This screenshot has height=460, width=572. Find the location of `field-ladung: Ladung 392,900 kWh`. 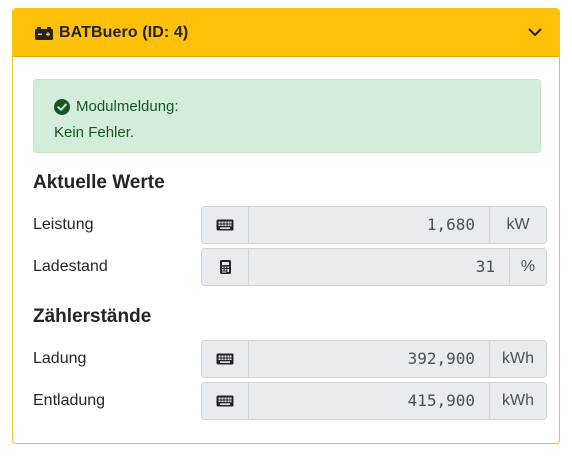

field-ladung: Ladung 392,900 kWh is located at coordinates (290, 359).